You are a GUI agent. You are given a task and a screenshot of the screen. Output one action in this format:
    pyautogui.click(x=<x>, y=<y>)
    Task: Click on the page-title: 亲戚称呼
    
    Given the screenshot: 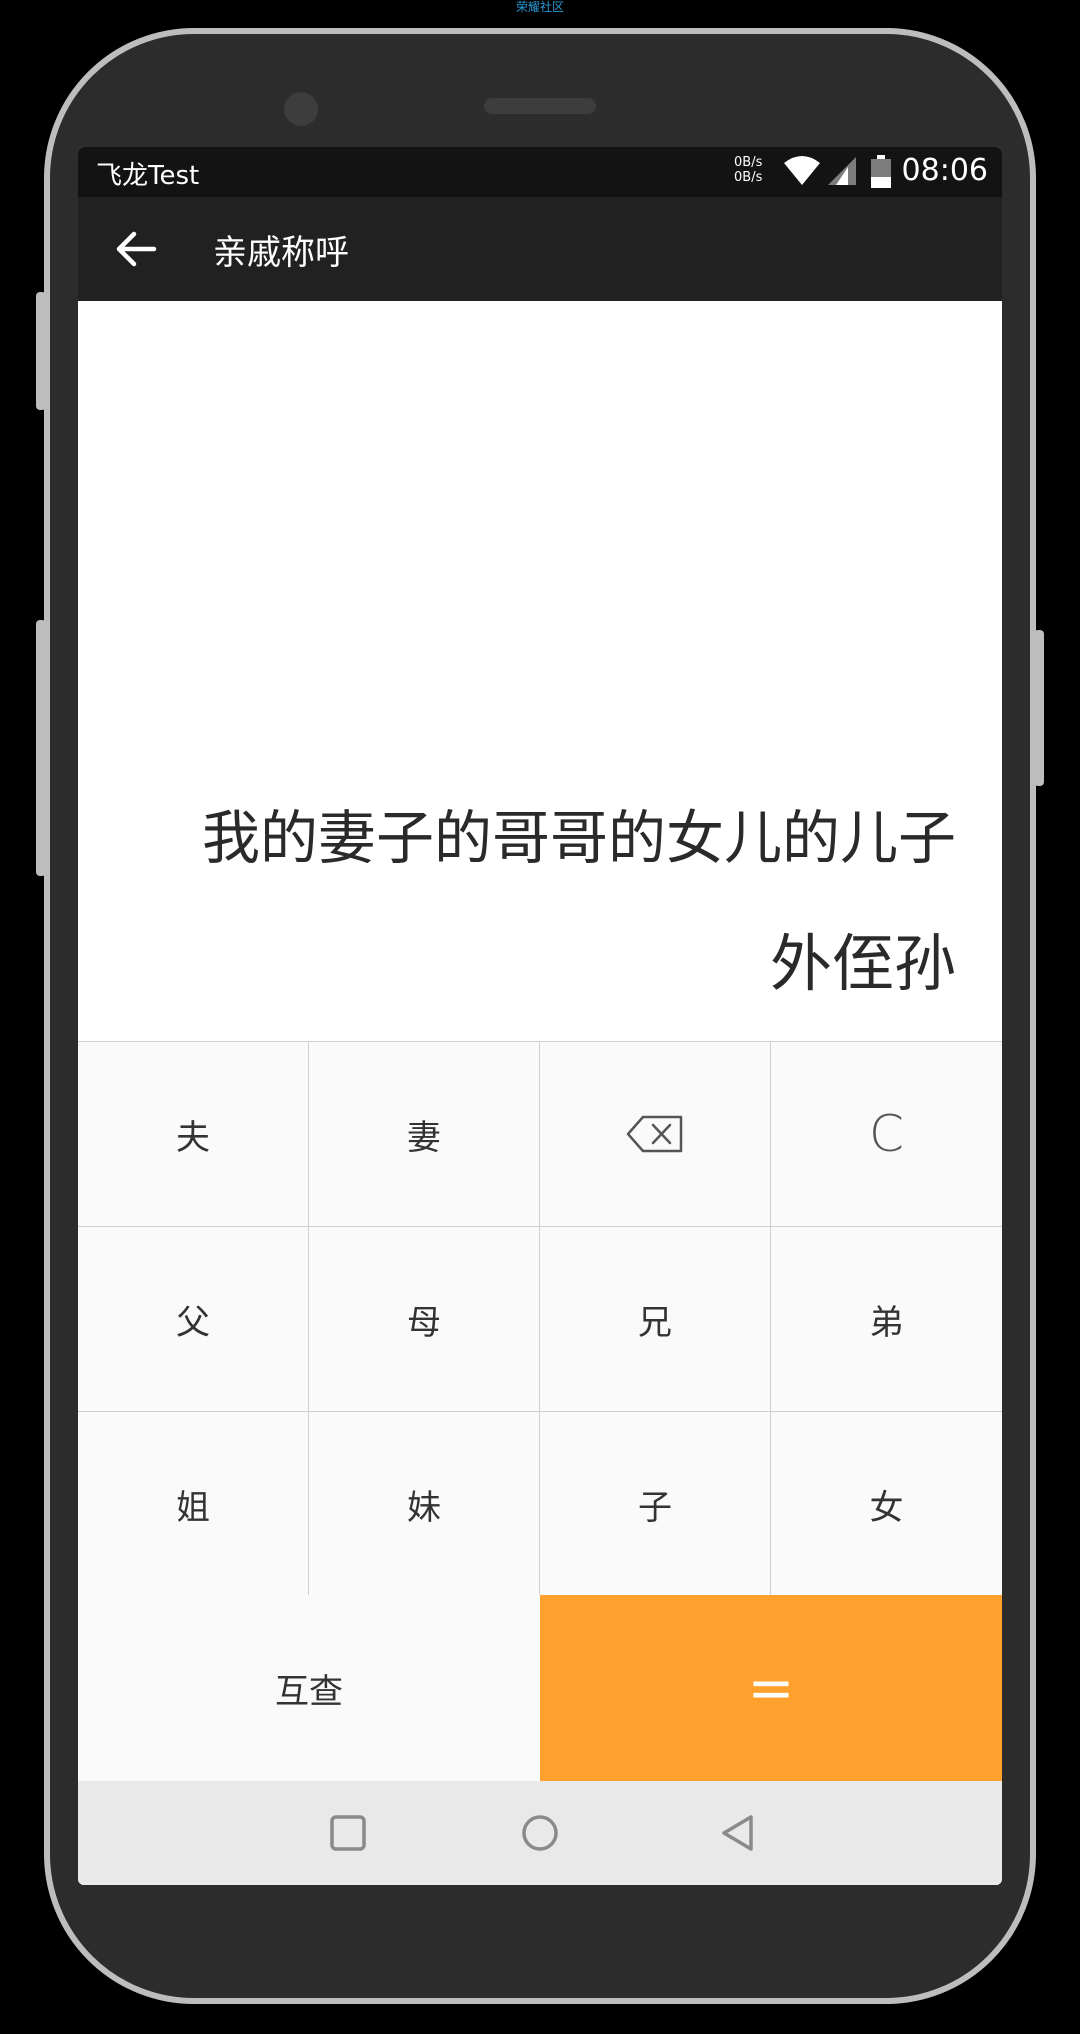 What is the action you would take?
    pyautogui.click(x=281, y=253)
    